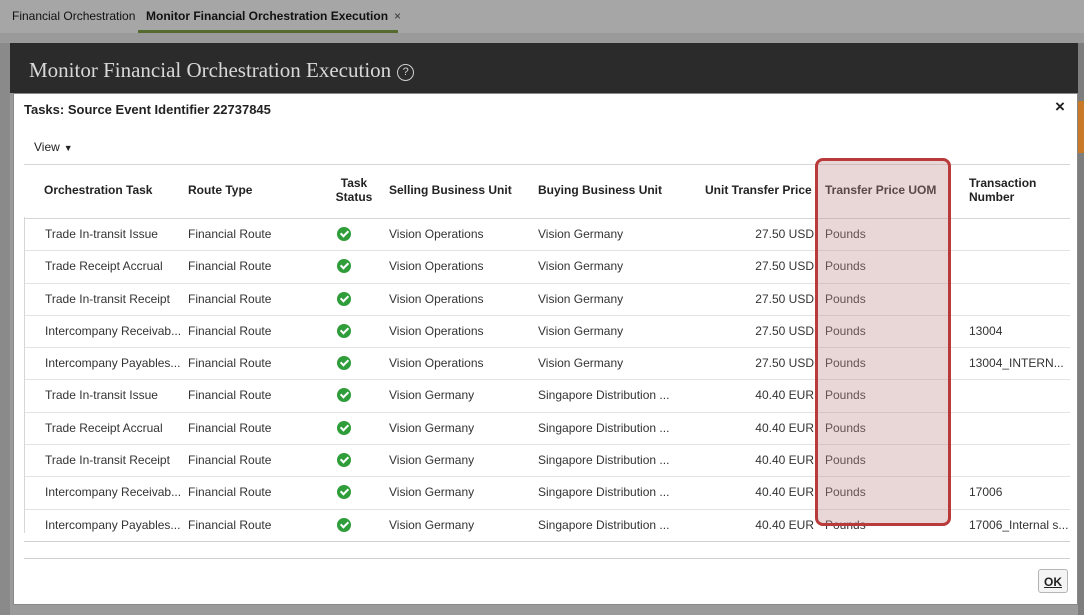  Describe the element at coordinates (397, 16) in the screenshot. I see `tab-close-icon: ×` at that location.